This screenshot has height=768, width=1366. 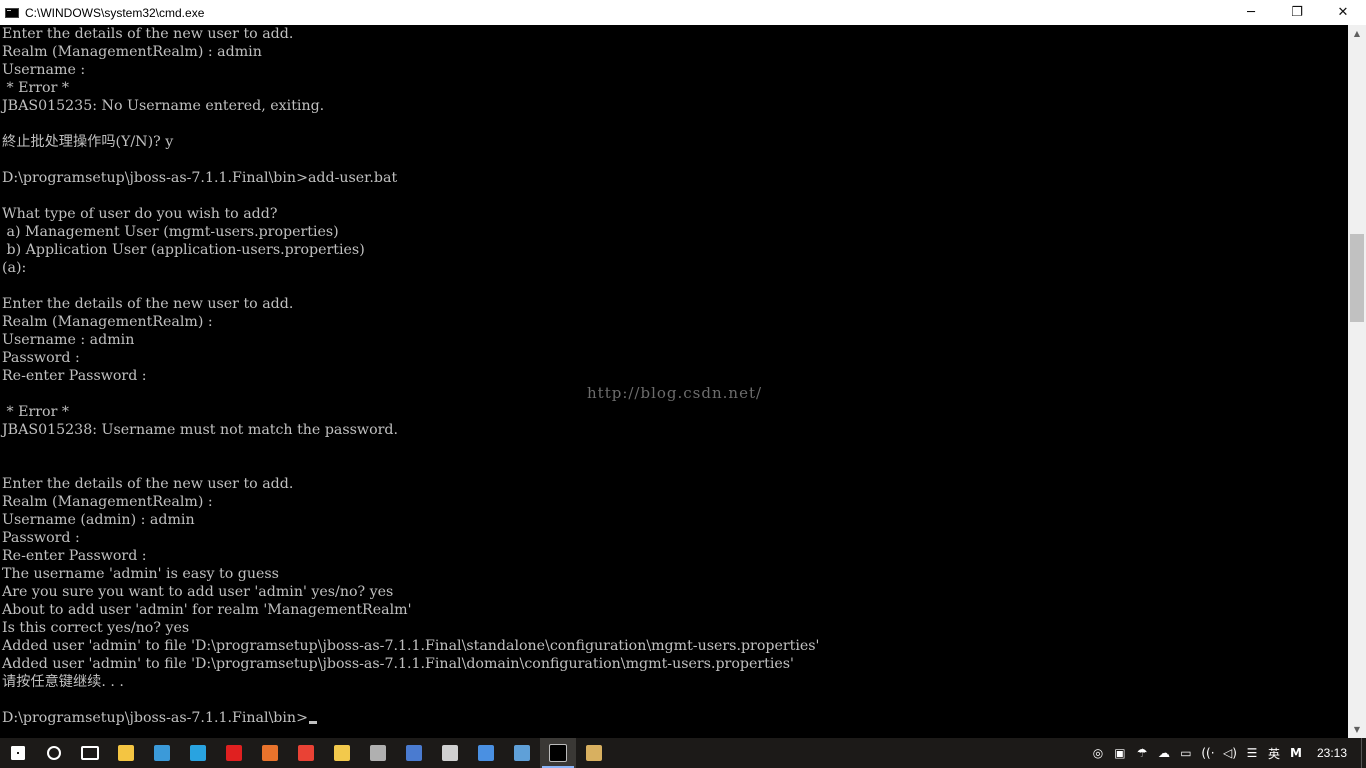 I want to click on tray-icon: ▣, so click(x=1120, y=753).